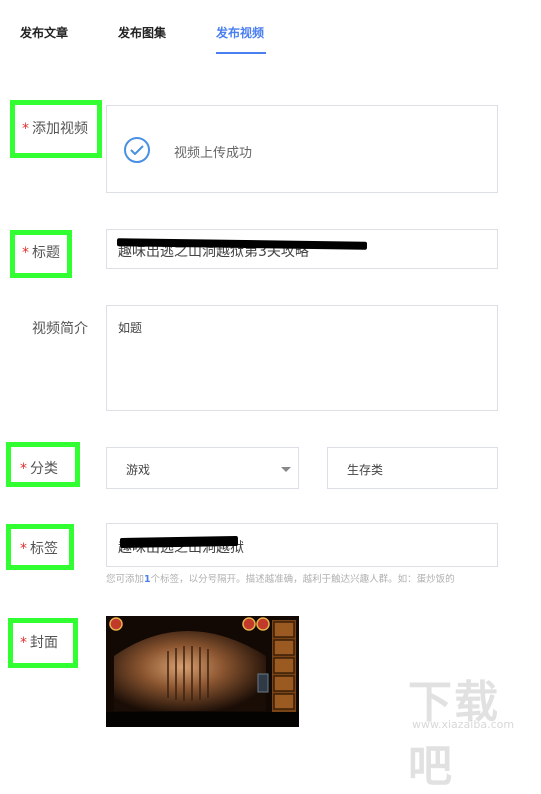 The height and width of the screenshot is (794, 541). I want to click on upload-status-text: 视频上传成功, so click(213, 153).